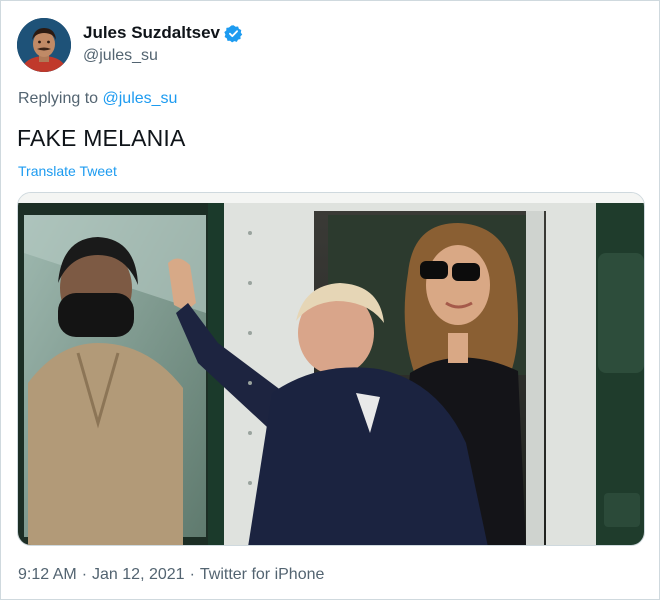 This screenshot has width=660, height=600. I want to click on author-name-row: Jules Suzdaltsev, so click(163, 33).